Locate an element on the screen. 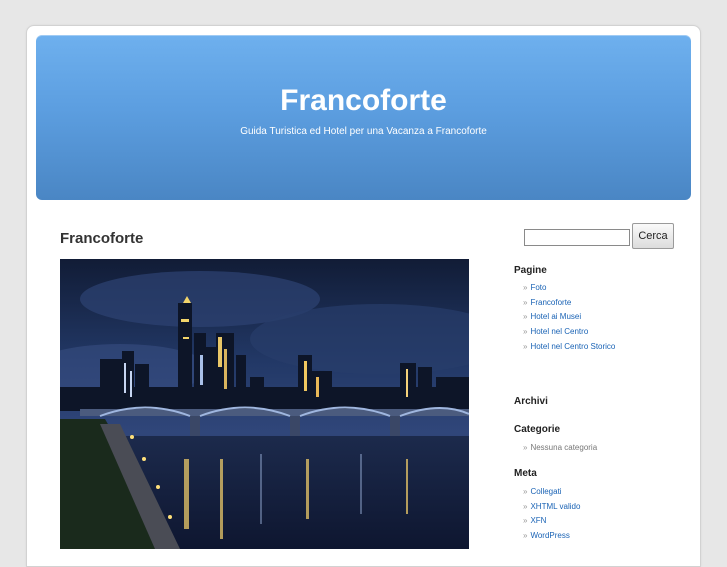 The width and height of the screenshot is (727, 567). blog-title: Francoforte is located at coordinates (363, 101).